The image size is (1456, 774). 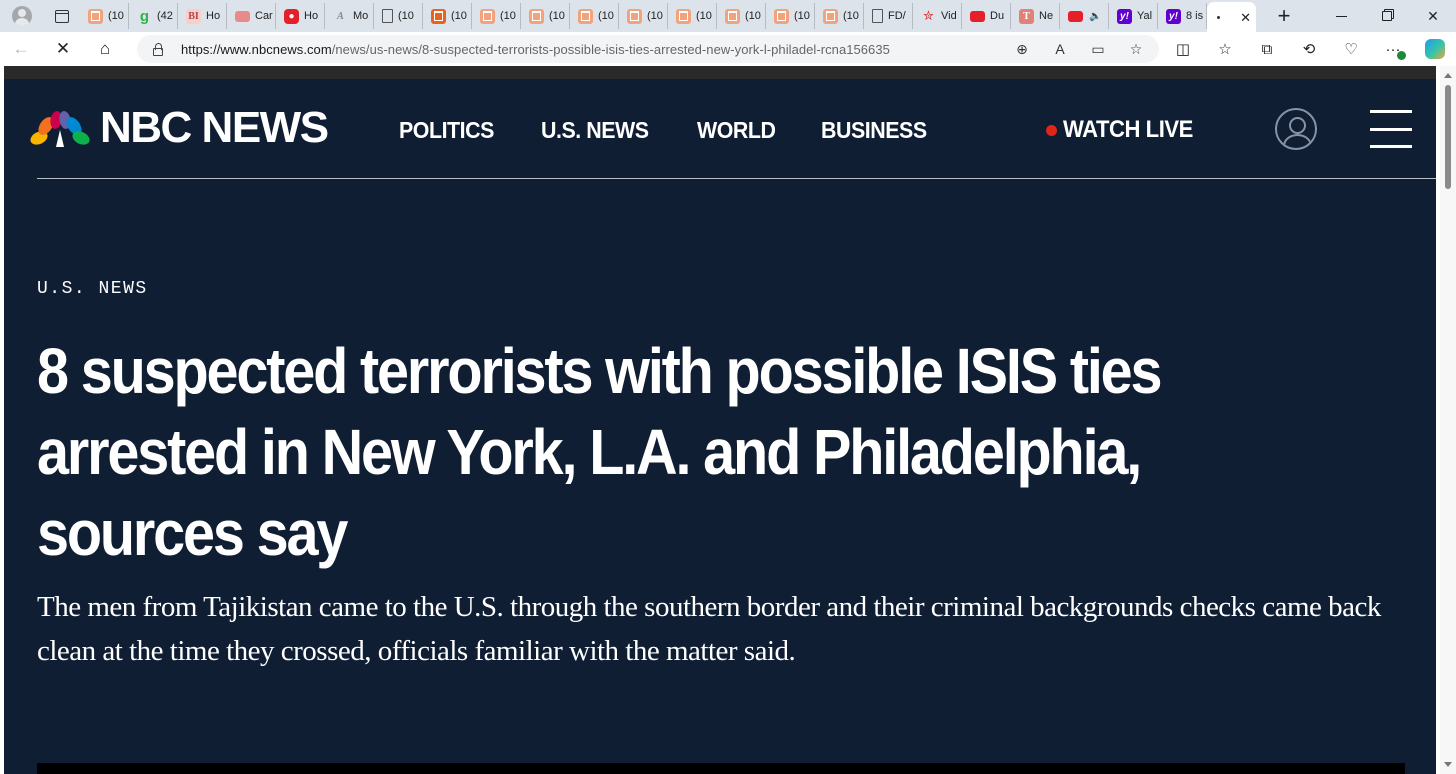 What do you see at coordinates (340, 16) in the screenshot?
I see `ai-icon: A` at bounding box center [340, 16].